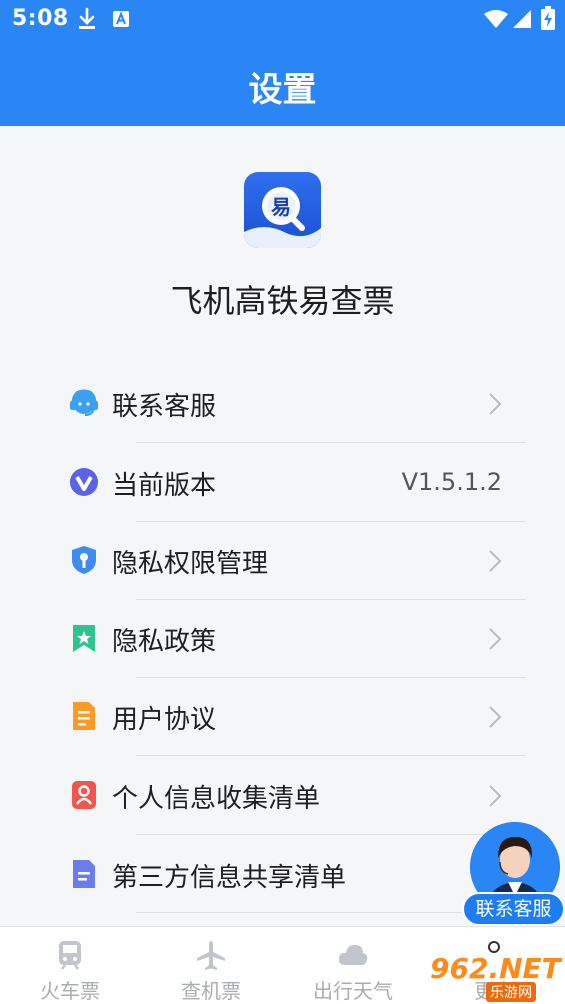 This screenshot has height=1004, width=565. What do you see at coordinates (496, 19) in the screenshot?
I see `wifi-icon` at bounding box center [496, 19].